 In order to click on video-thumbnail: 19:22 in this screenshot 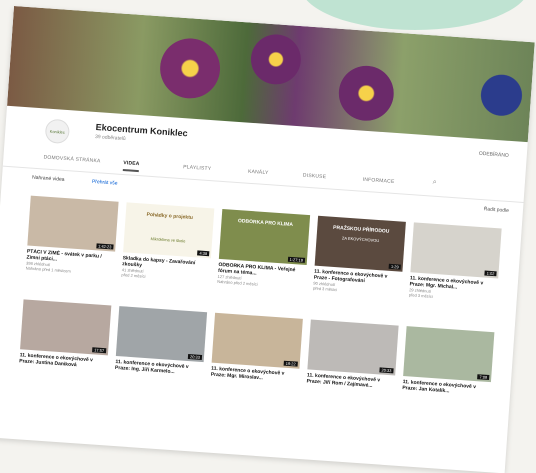, I will do `click(257, 340)`.